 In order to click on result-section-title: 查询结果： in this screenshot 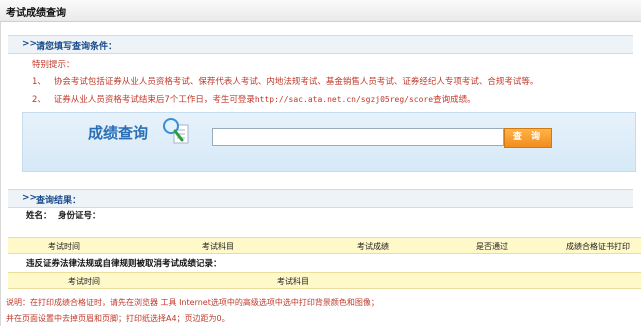, I will do `click(59, 201)`.